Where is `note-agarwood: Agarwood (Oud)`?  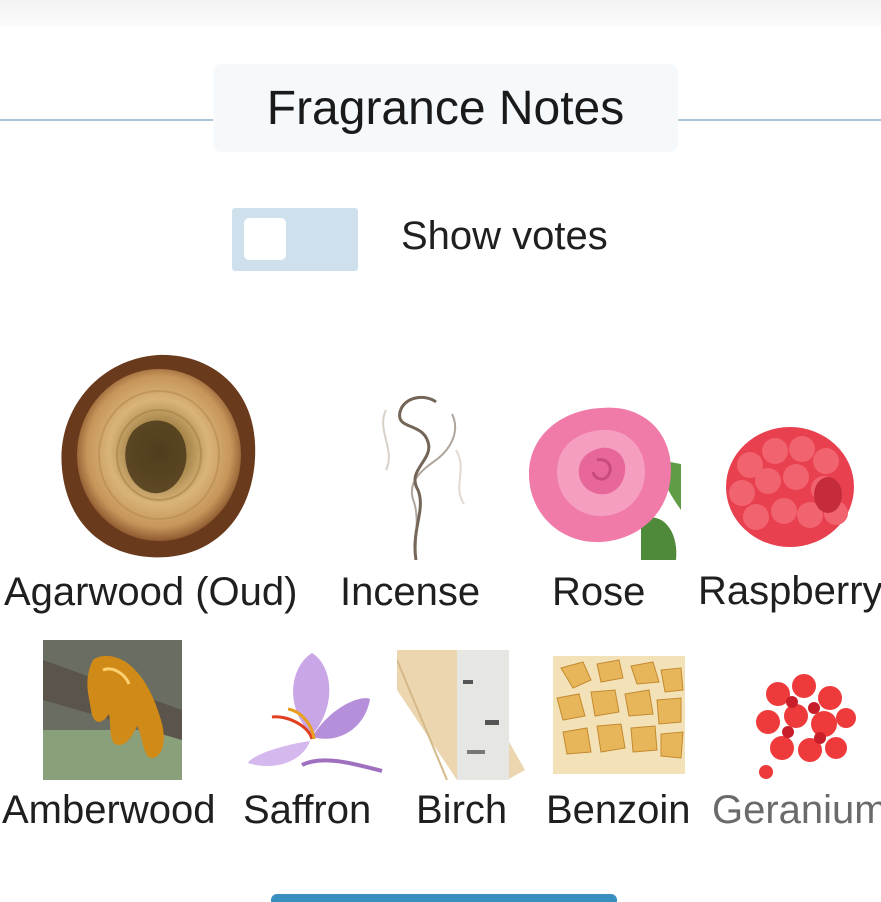
note-agarwood: Agarwood (Oud) is located at coordinates (159, 482).